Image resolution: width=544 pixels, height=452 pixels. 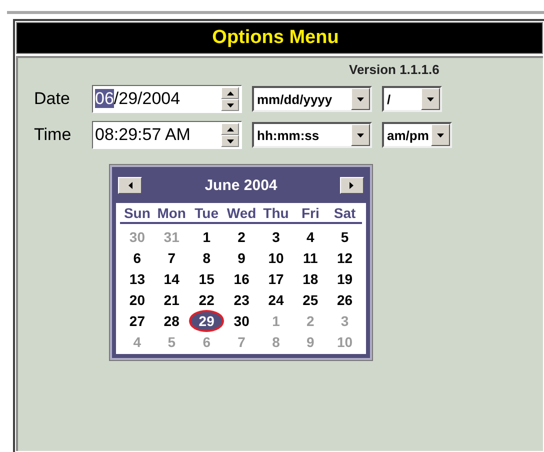 I want to click on left-arrow-icon, so click(x=130, y=185).